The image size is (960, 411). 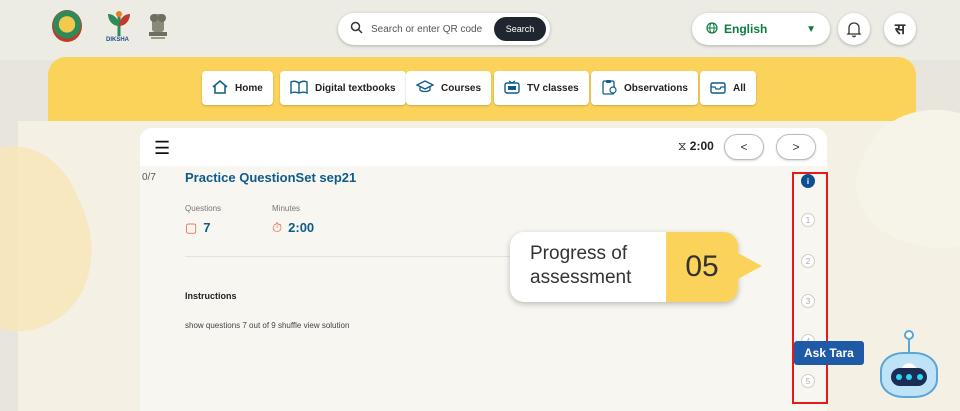 I want to click on nav-item-tv-classes: TV classes, so click(x=541, y=88).